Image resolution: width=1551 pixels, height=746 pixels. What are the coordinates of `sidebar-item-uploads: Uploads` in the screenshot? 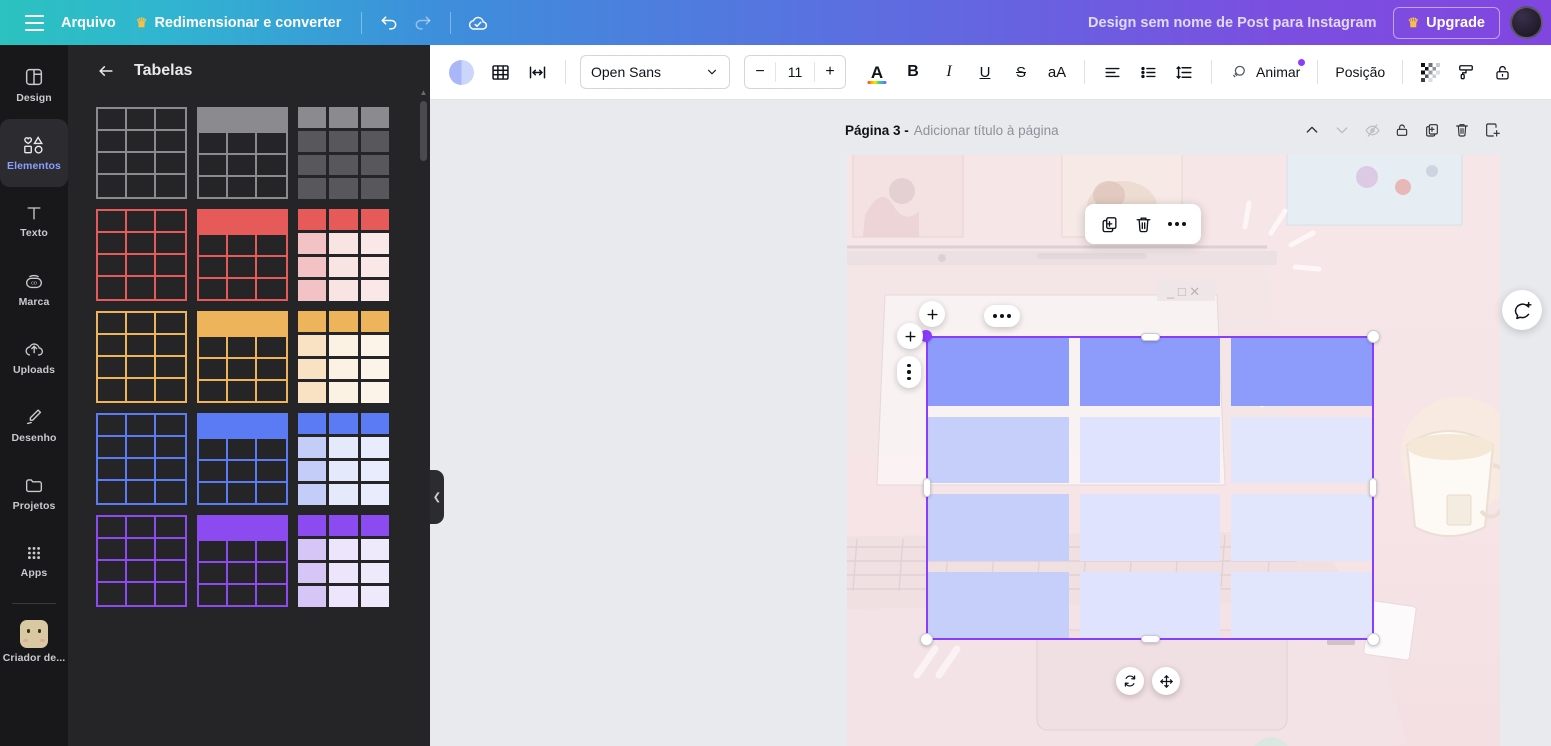 It's located at (34, 357).